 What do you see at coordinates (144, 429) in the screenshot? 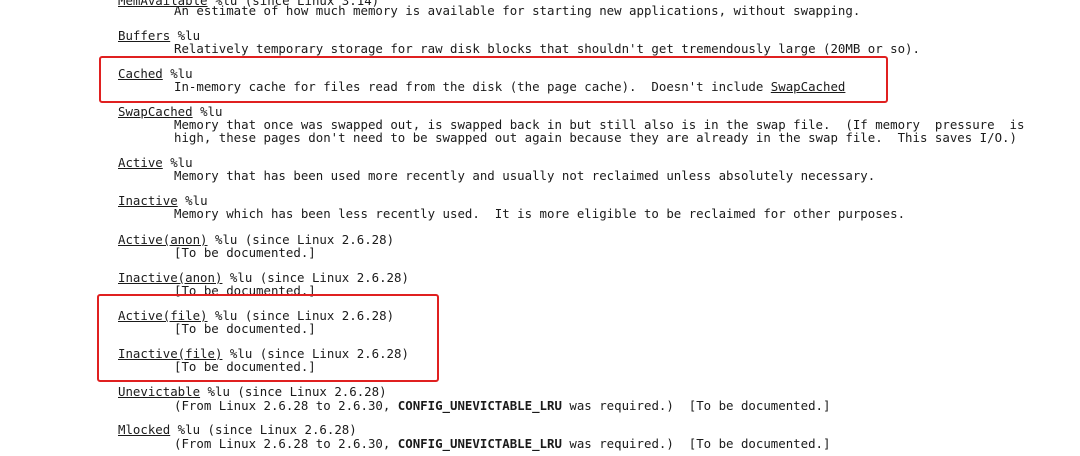
I see `term-mlocked: Mlocked` at bounding box center [144, 429].